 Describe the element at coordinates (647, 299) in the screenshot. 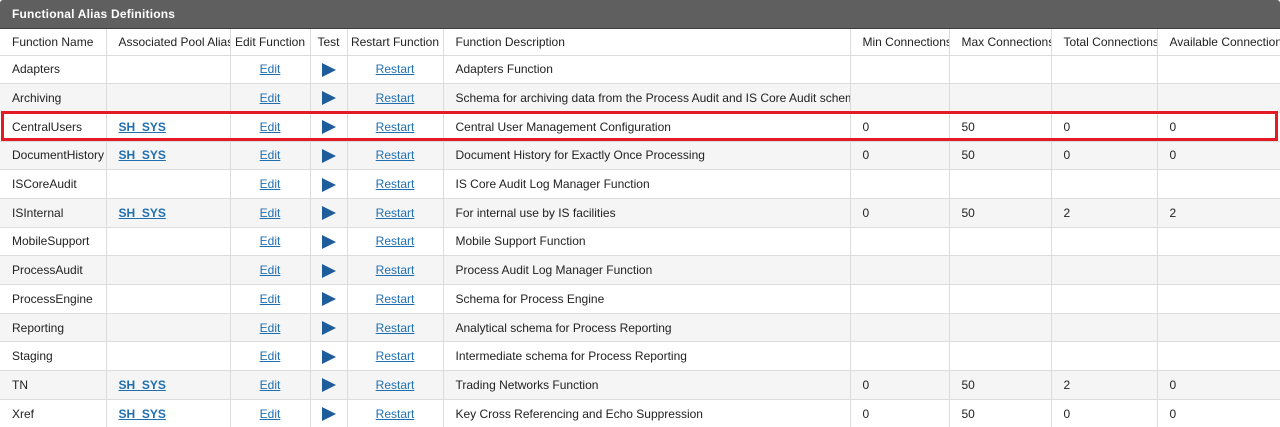

I see `function-description-cell: Schema for Process Engine` at that location.